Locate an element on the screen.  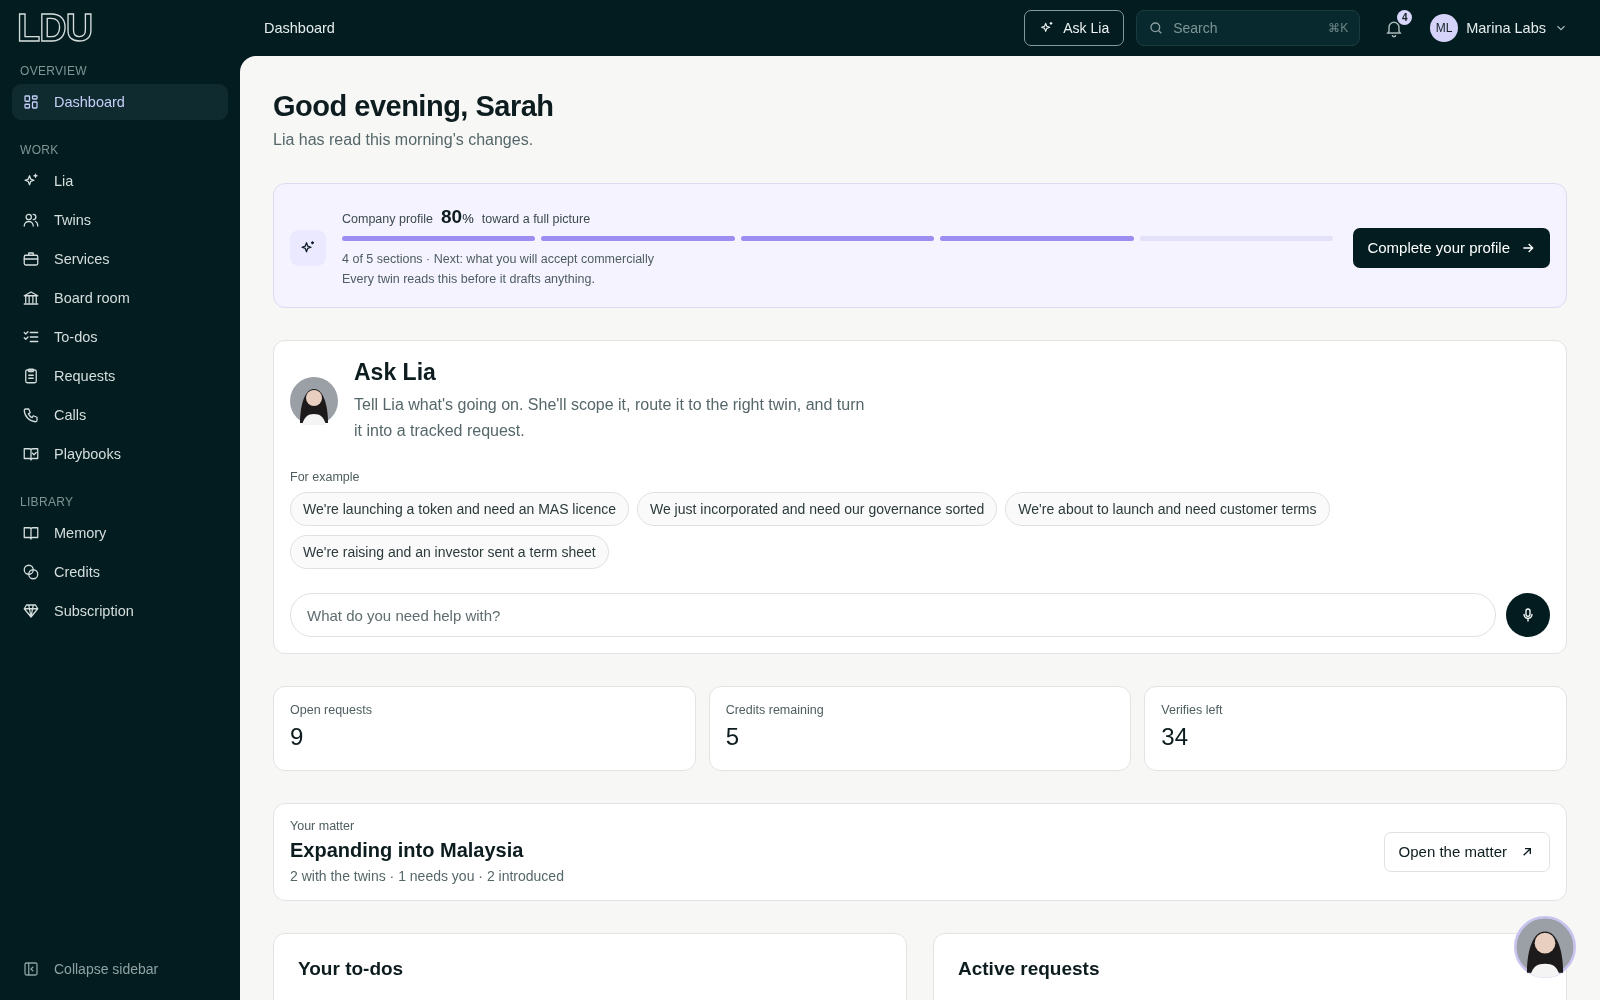
matter-eyebrow: Your matter is located at coordinates (323, 826).